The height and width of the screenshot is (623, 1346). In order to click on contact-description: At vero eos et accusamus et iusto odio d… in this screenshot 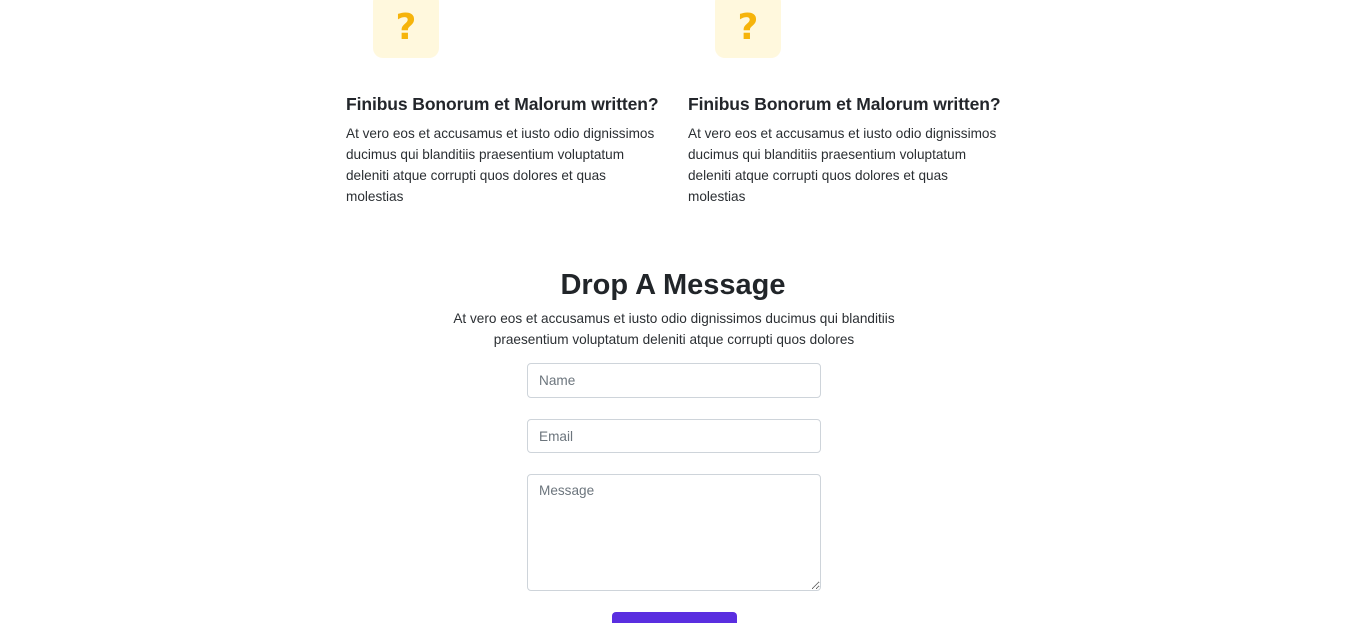, I will do `click(674, 329)`.